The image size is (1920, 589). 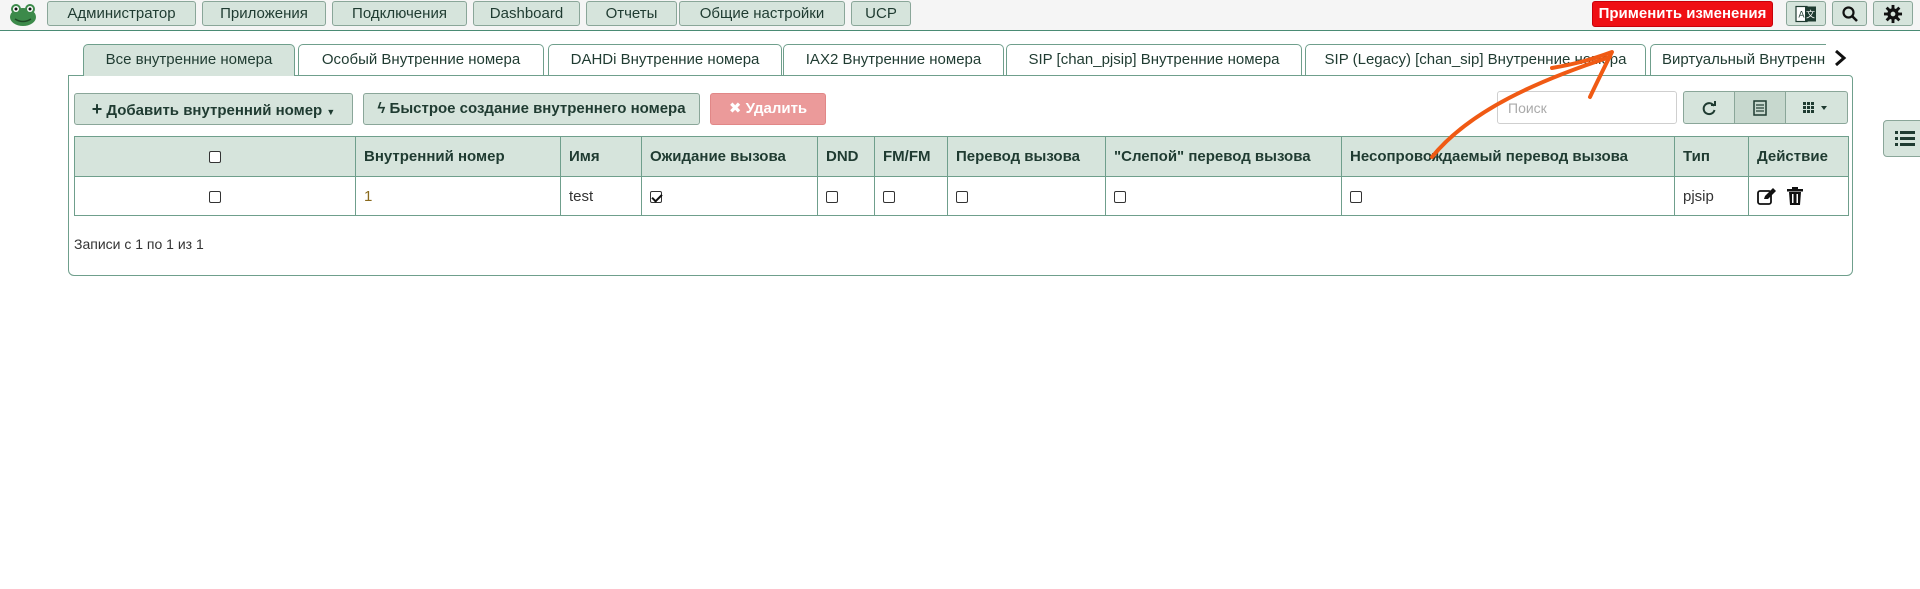 What do you see at coordinates (1026, 196) in the screenshot?
I see `call-transfer-cell` at bounding box center [1026, 196].